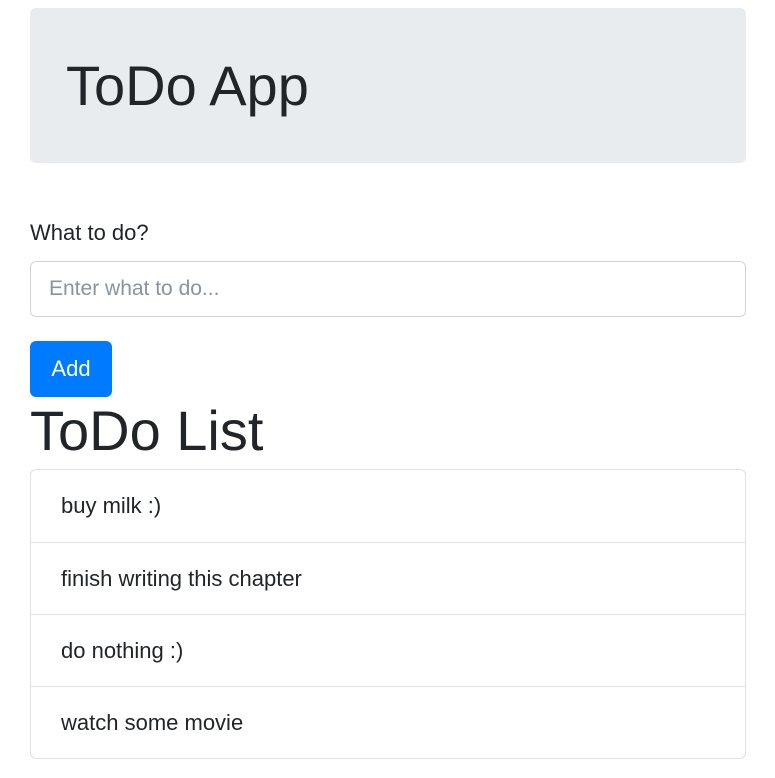 This screenshot has height=778, width=775. I want to click on list-item: buy milk :), so click(388, 506).